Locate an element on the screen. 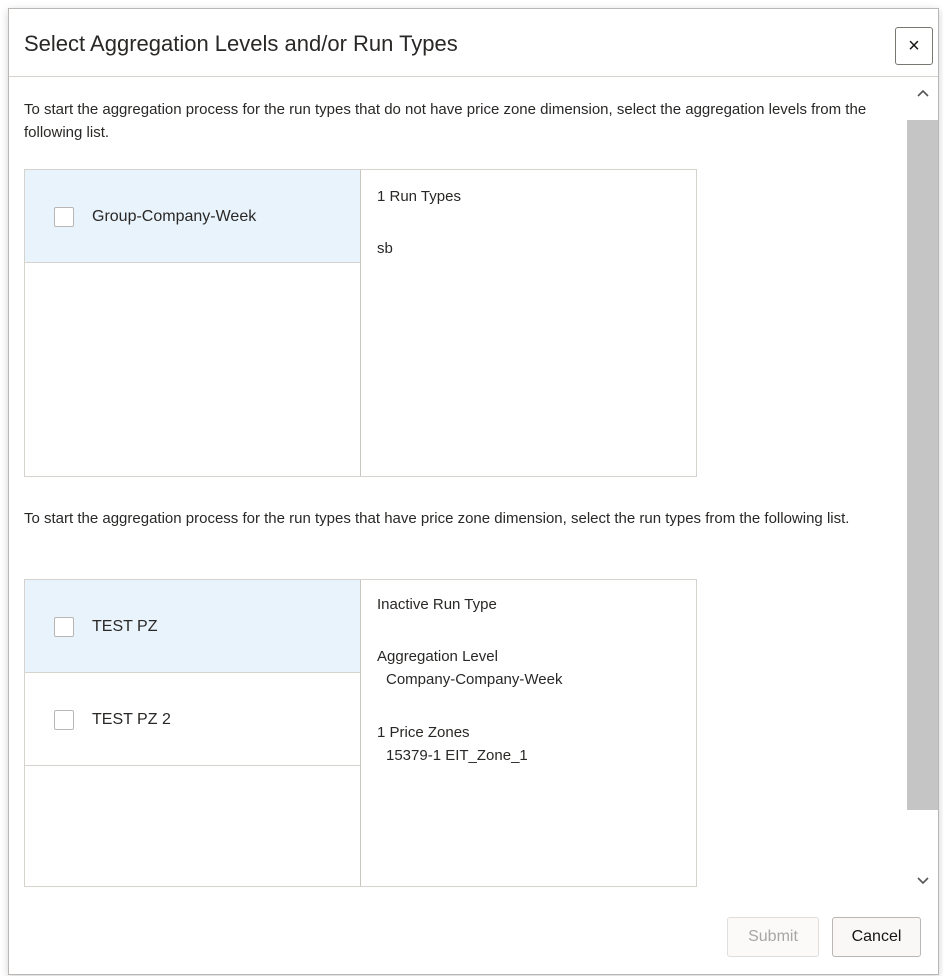  list-item-group-company-week: Group-Company-Week is located at coordinates (192, 216).